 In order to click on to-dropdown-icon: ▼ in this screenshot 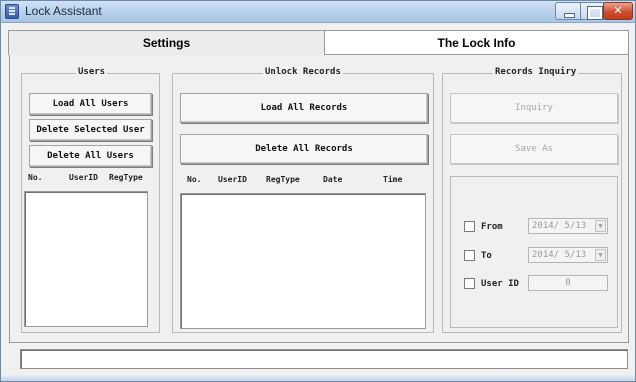, I will do `click(600, 255)`.